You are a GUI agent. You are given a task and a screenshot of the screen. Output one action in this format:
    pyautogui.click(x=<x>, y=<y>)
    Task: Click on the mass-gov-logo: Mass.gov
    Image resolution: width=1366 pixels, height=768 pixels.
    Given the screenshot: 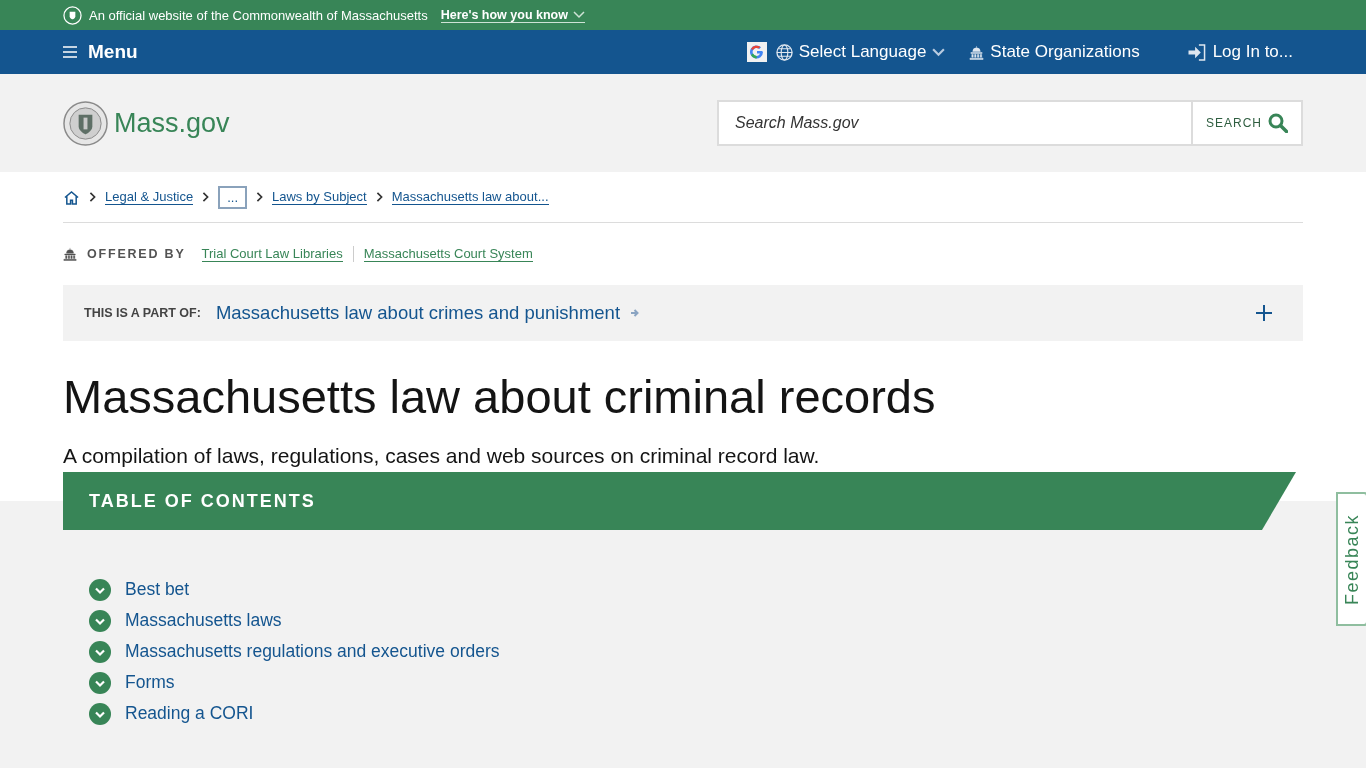 What is the action you would take?
    pyautogui.click(x=146, y=123)
    